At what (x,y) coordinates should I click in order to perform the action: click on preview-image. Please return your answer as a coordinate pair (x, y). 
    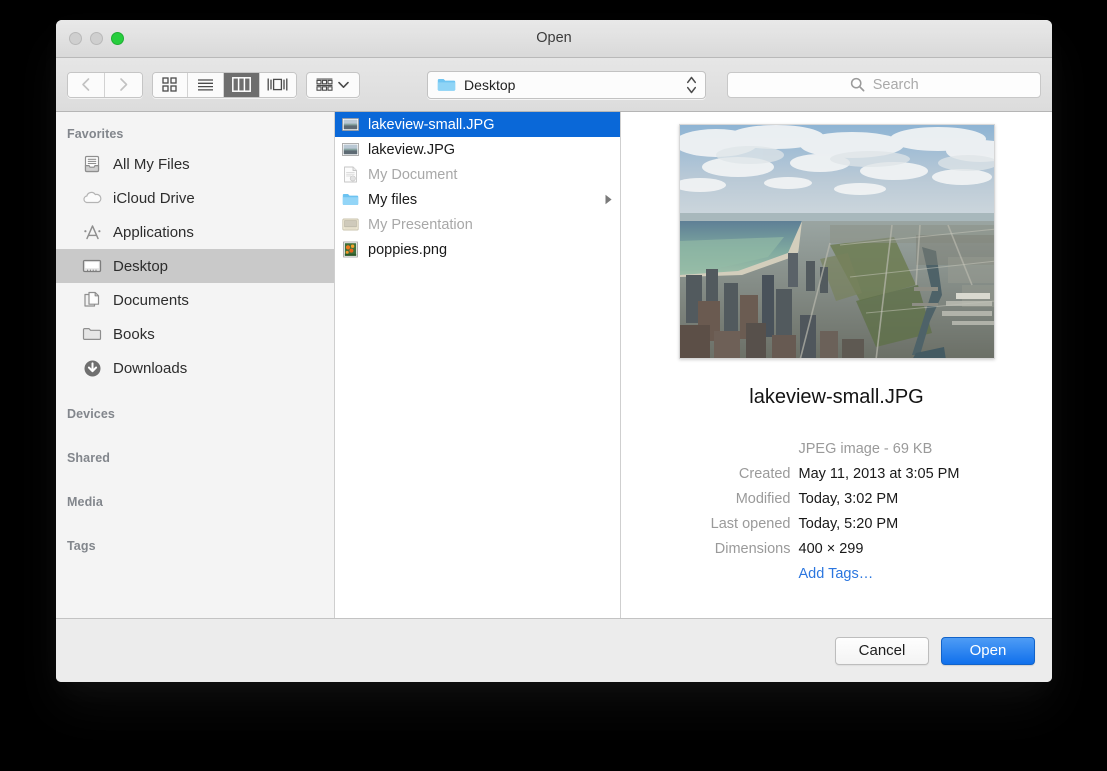
    Looking at the image, I should click on (836, 241).